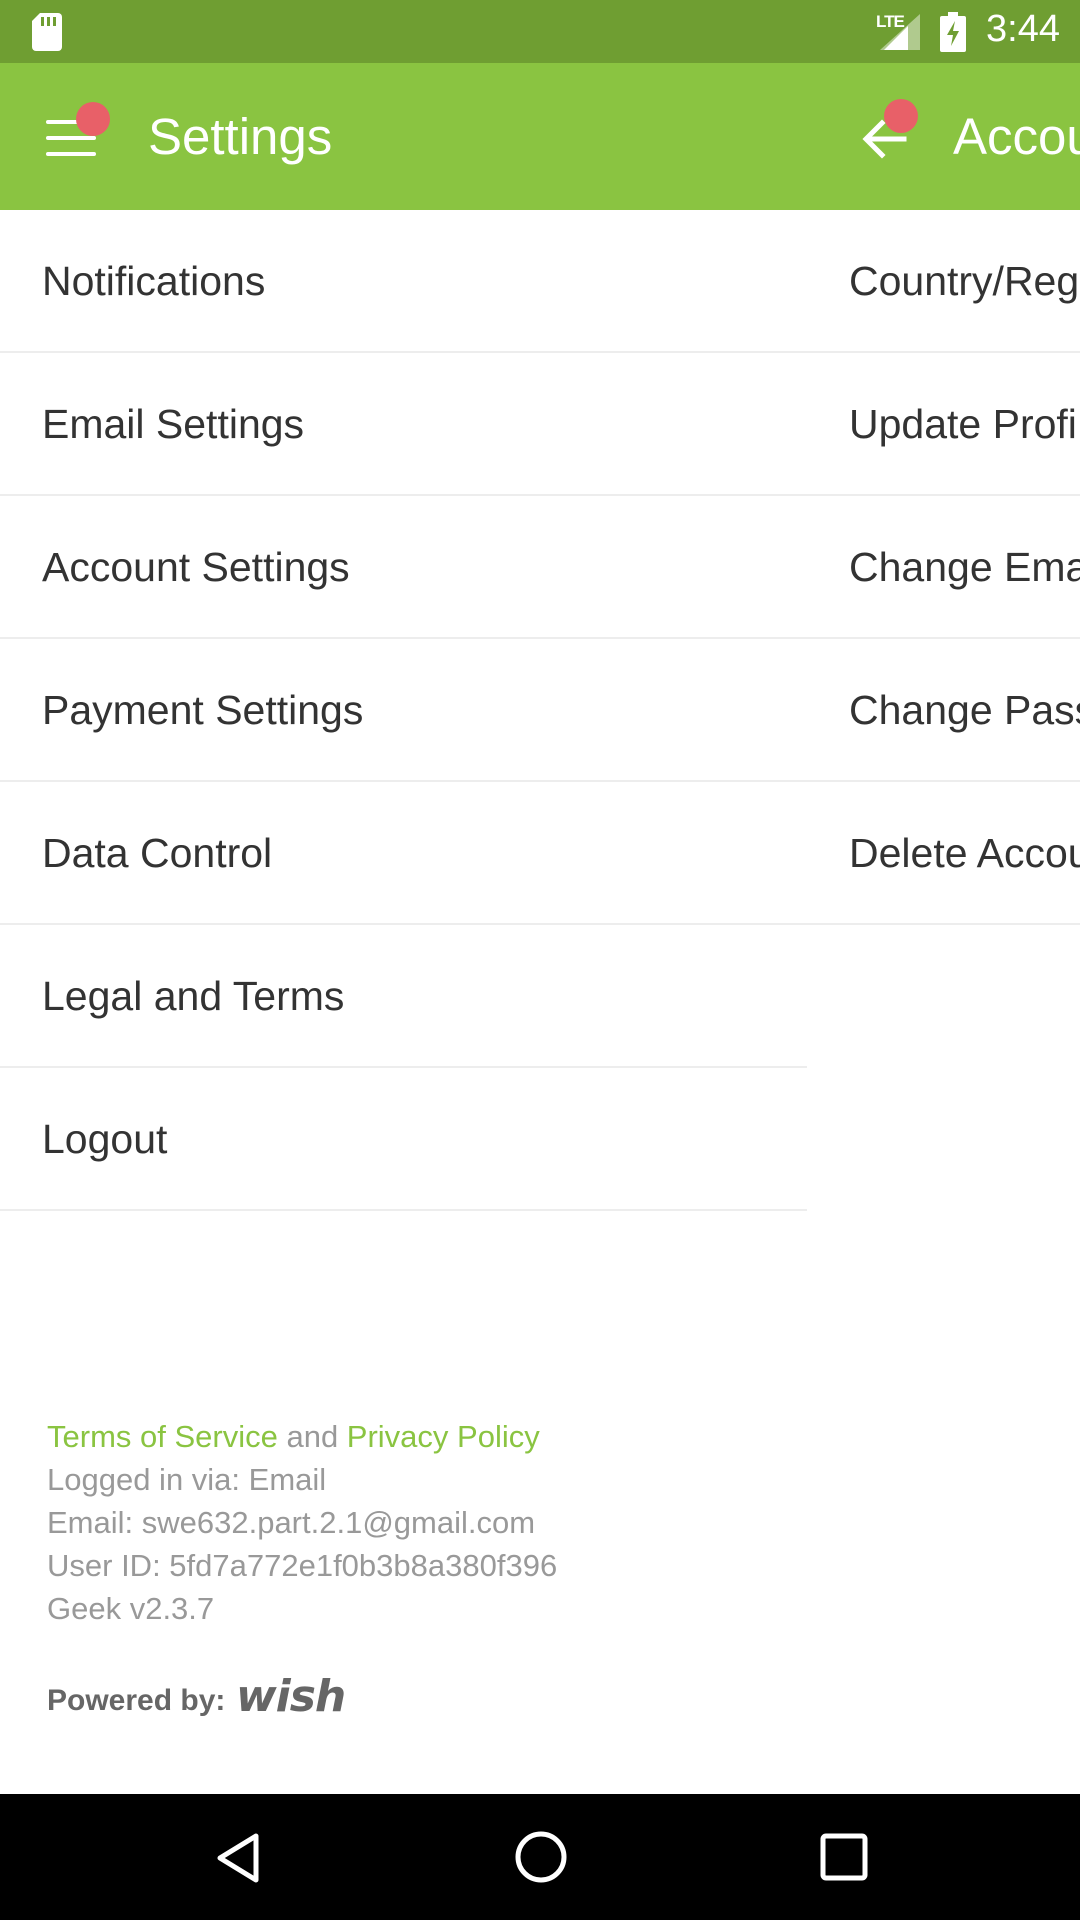 The image size is (1080, 1920). I want to click on signal-icon, so click(900, 32).